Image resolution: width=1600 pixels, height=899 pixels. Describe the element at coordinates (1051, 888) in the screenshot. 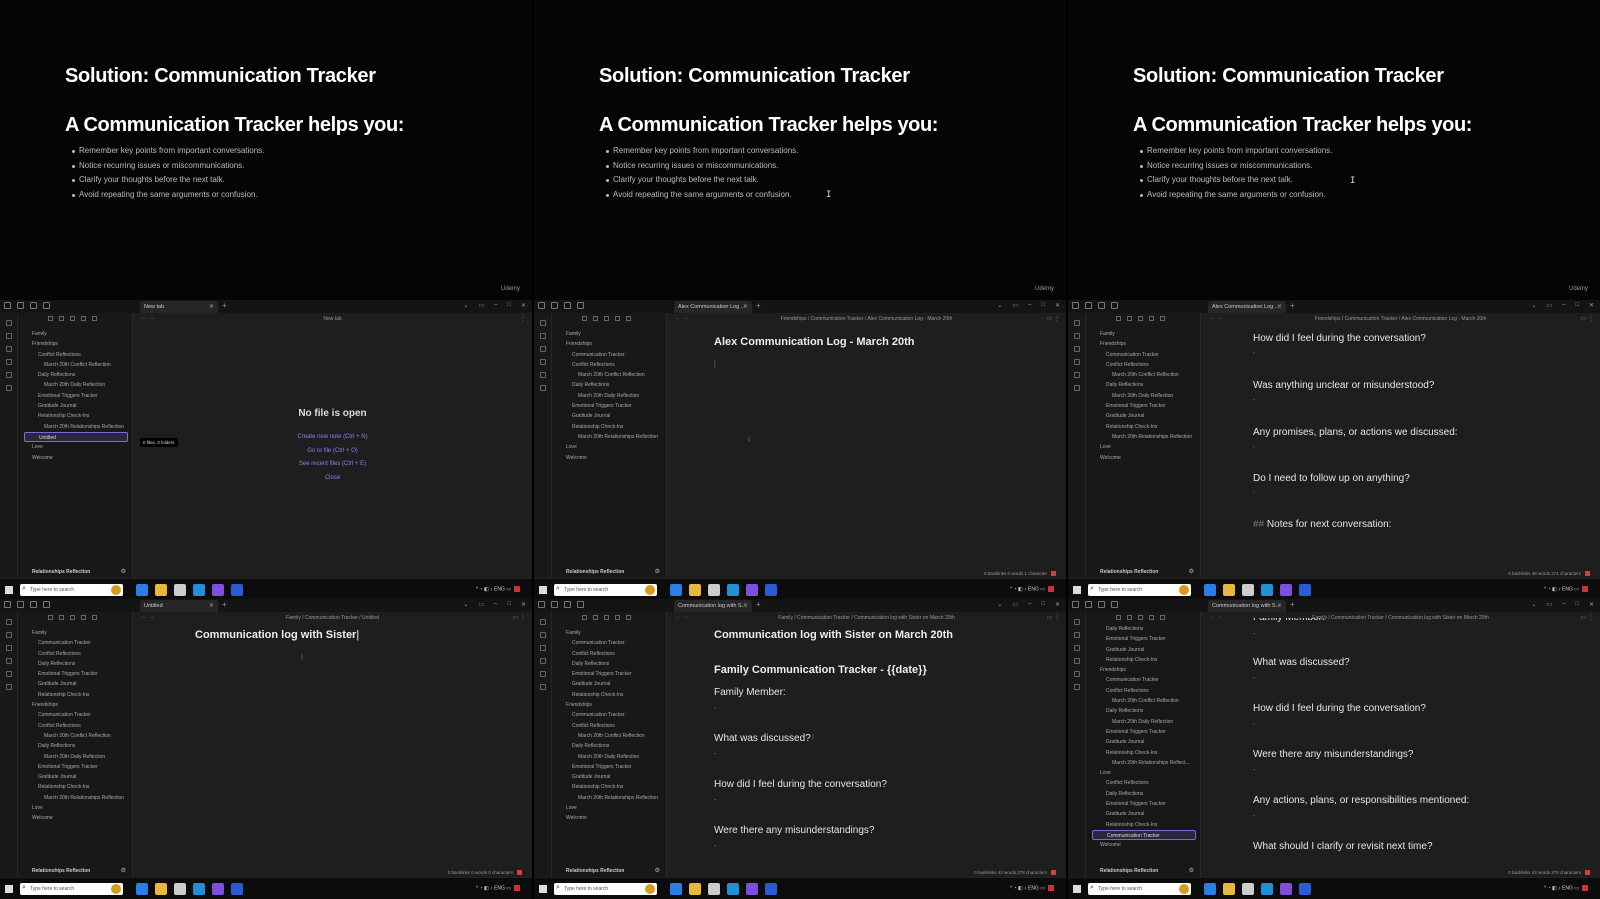

I see `notification-icon` at that location.